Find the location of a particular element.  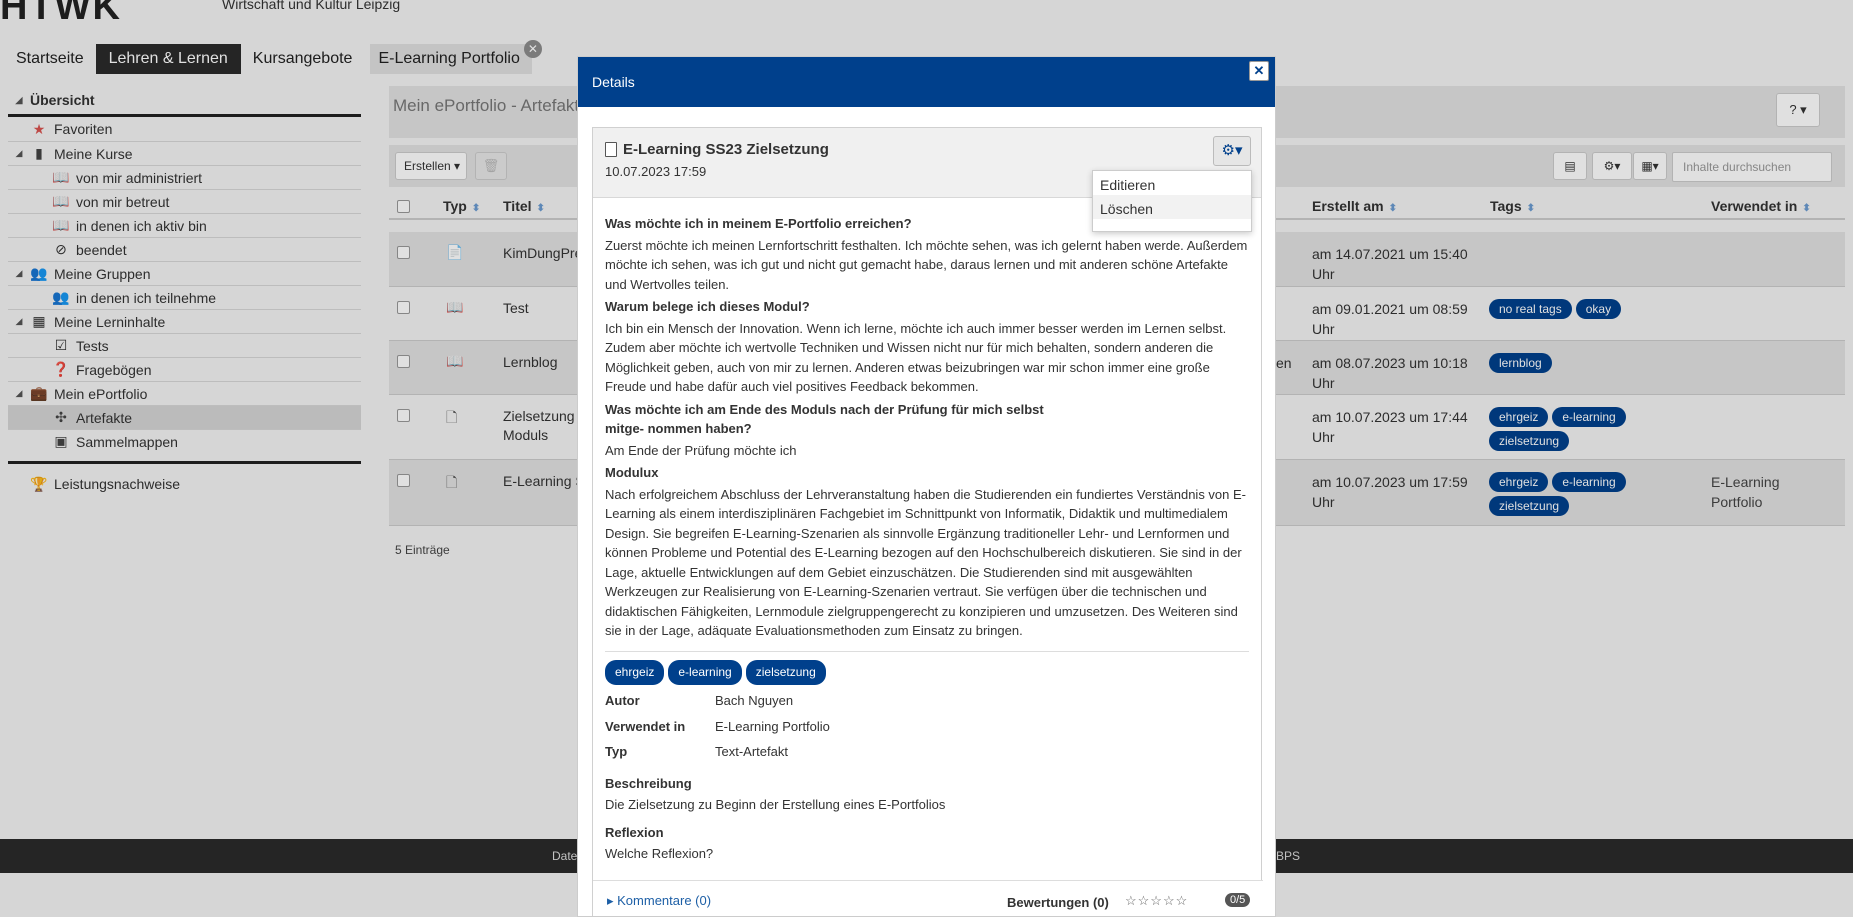

card-actions-button: ⚙▾ is located at coordinates (1232, 151).